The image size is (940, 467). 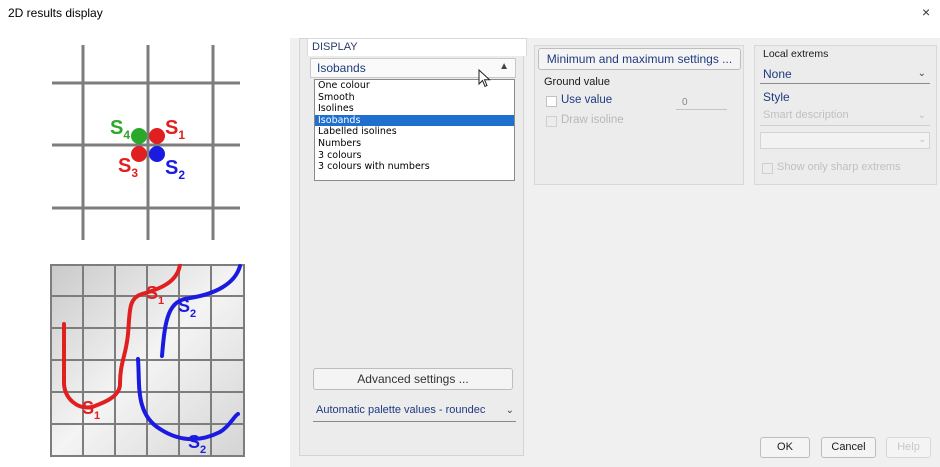 I want to click on style-combo: Smart description ⌄, so click(x=845, y=117).